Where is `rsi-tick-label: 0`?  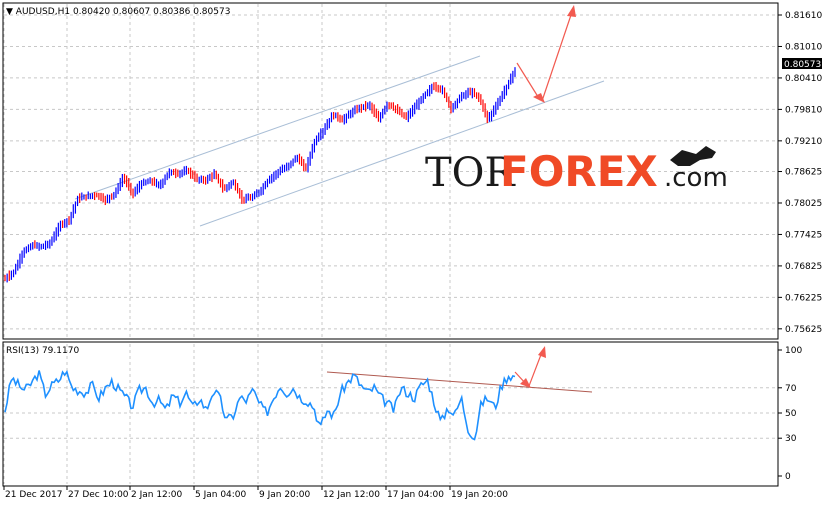
rsi-tick-label: 0 is located at coordinates (788, 477).